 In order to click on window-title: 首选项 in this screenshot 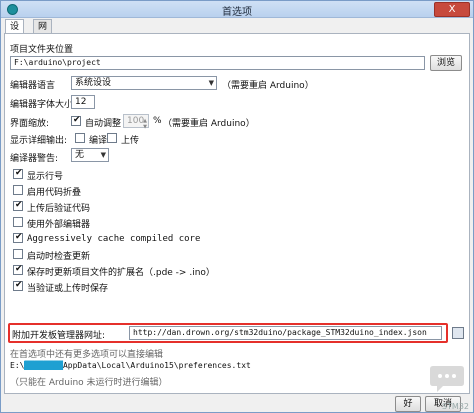, I will do `click(237, 12)`.